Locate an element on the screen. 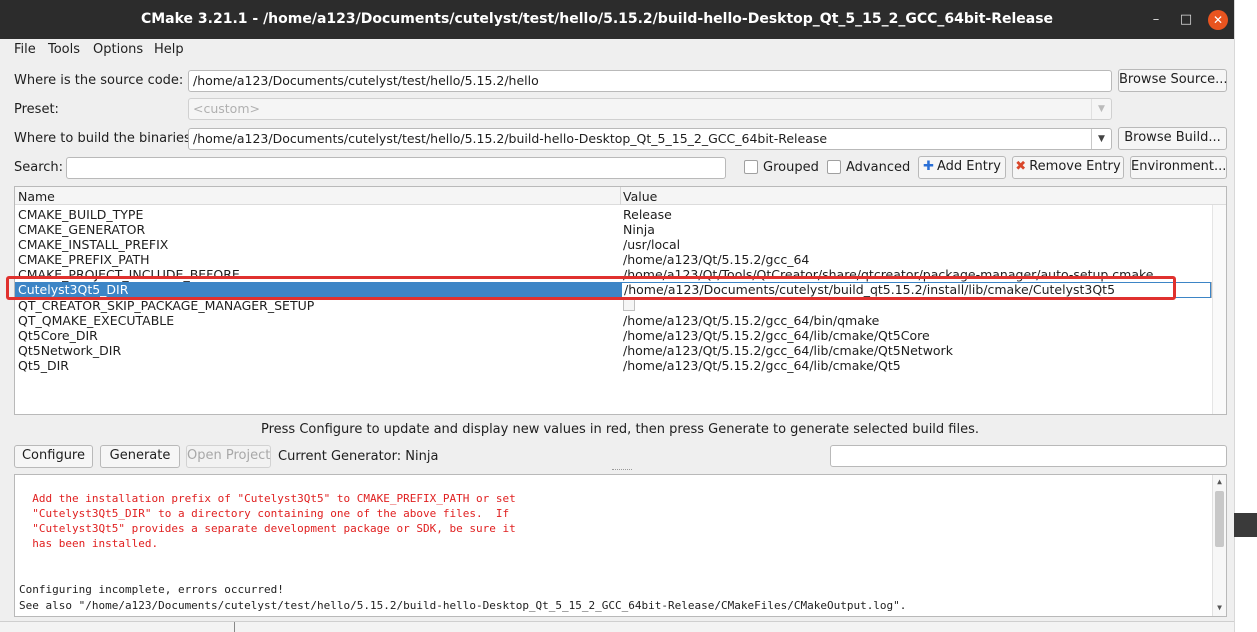 Image resolution: width=1257 pixels, height=632 pixels. scroll-up-icon: ▲ is located at coordinates (1219, 481).